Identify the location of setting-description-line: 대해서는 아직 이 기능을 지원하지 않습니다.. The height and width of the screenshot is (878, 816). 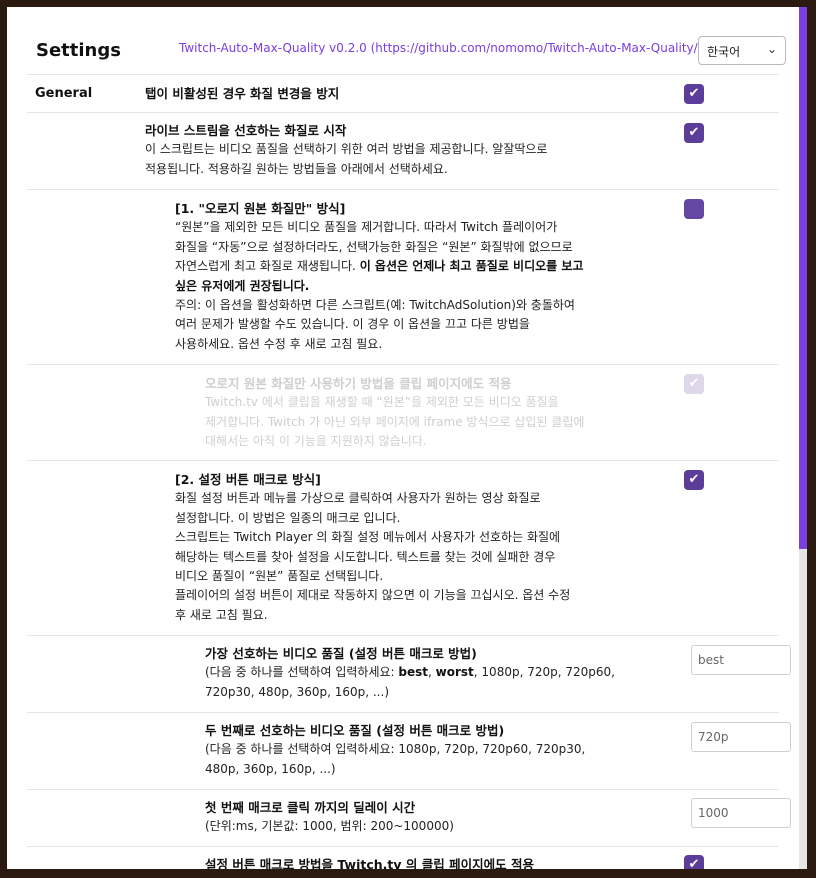
(316, 441).